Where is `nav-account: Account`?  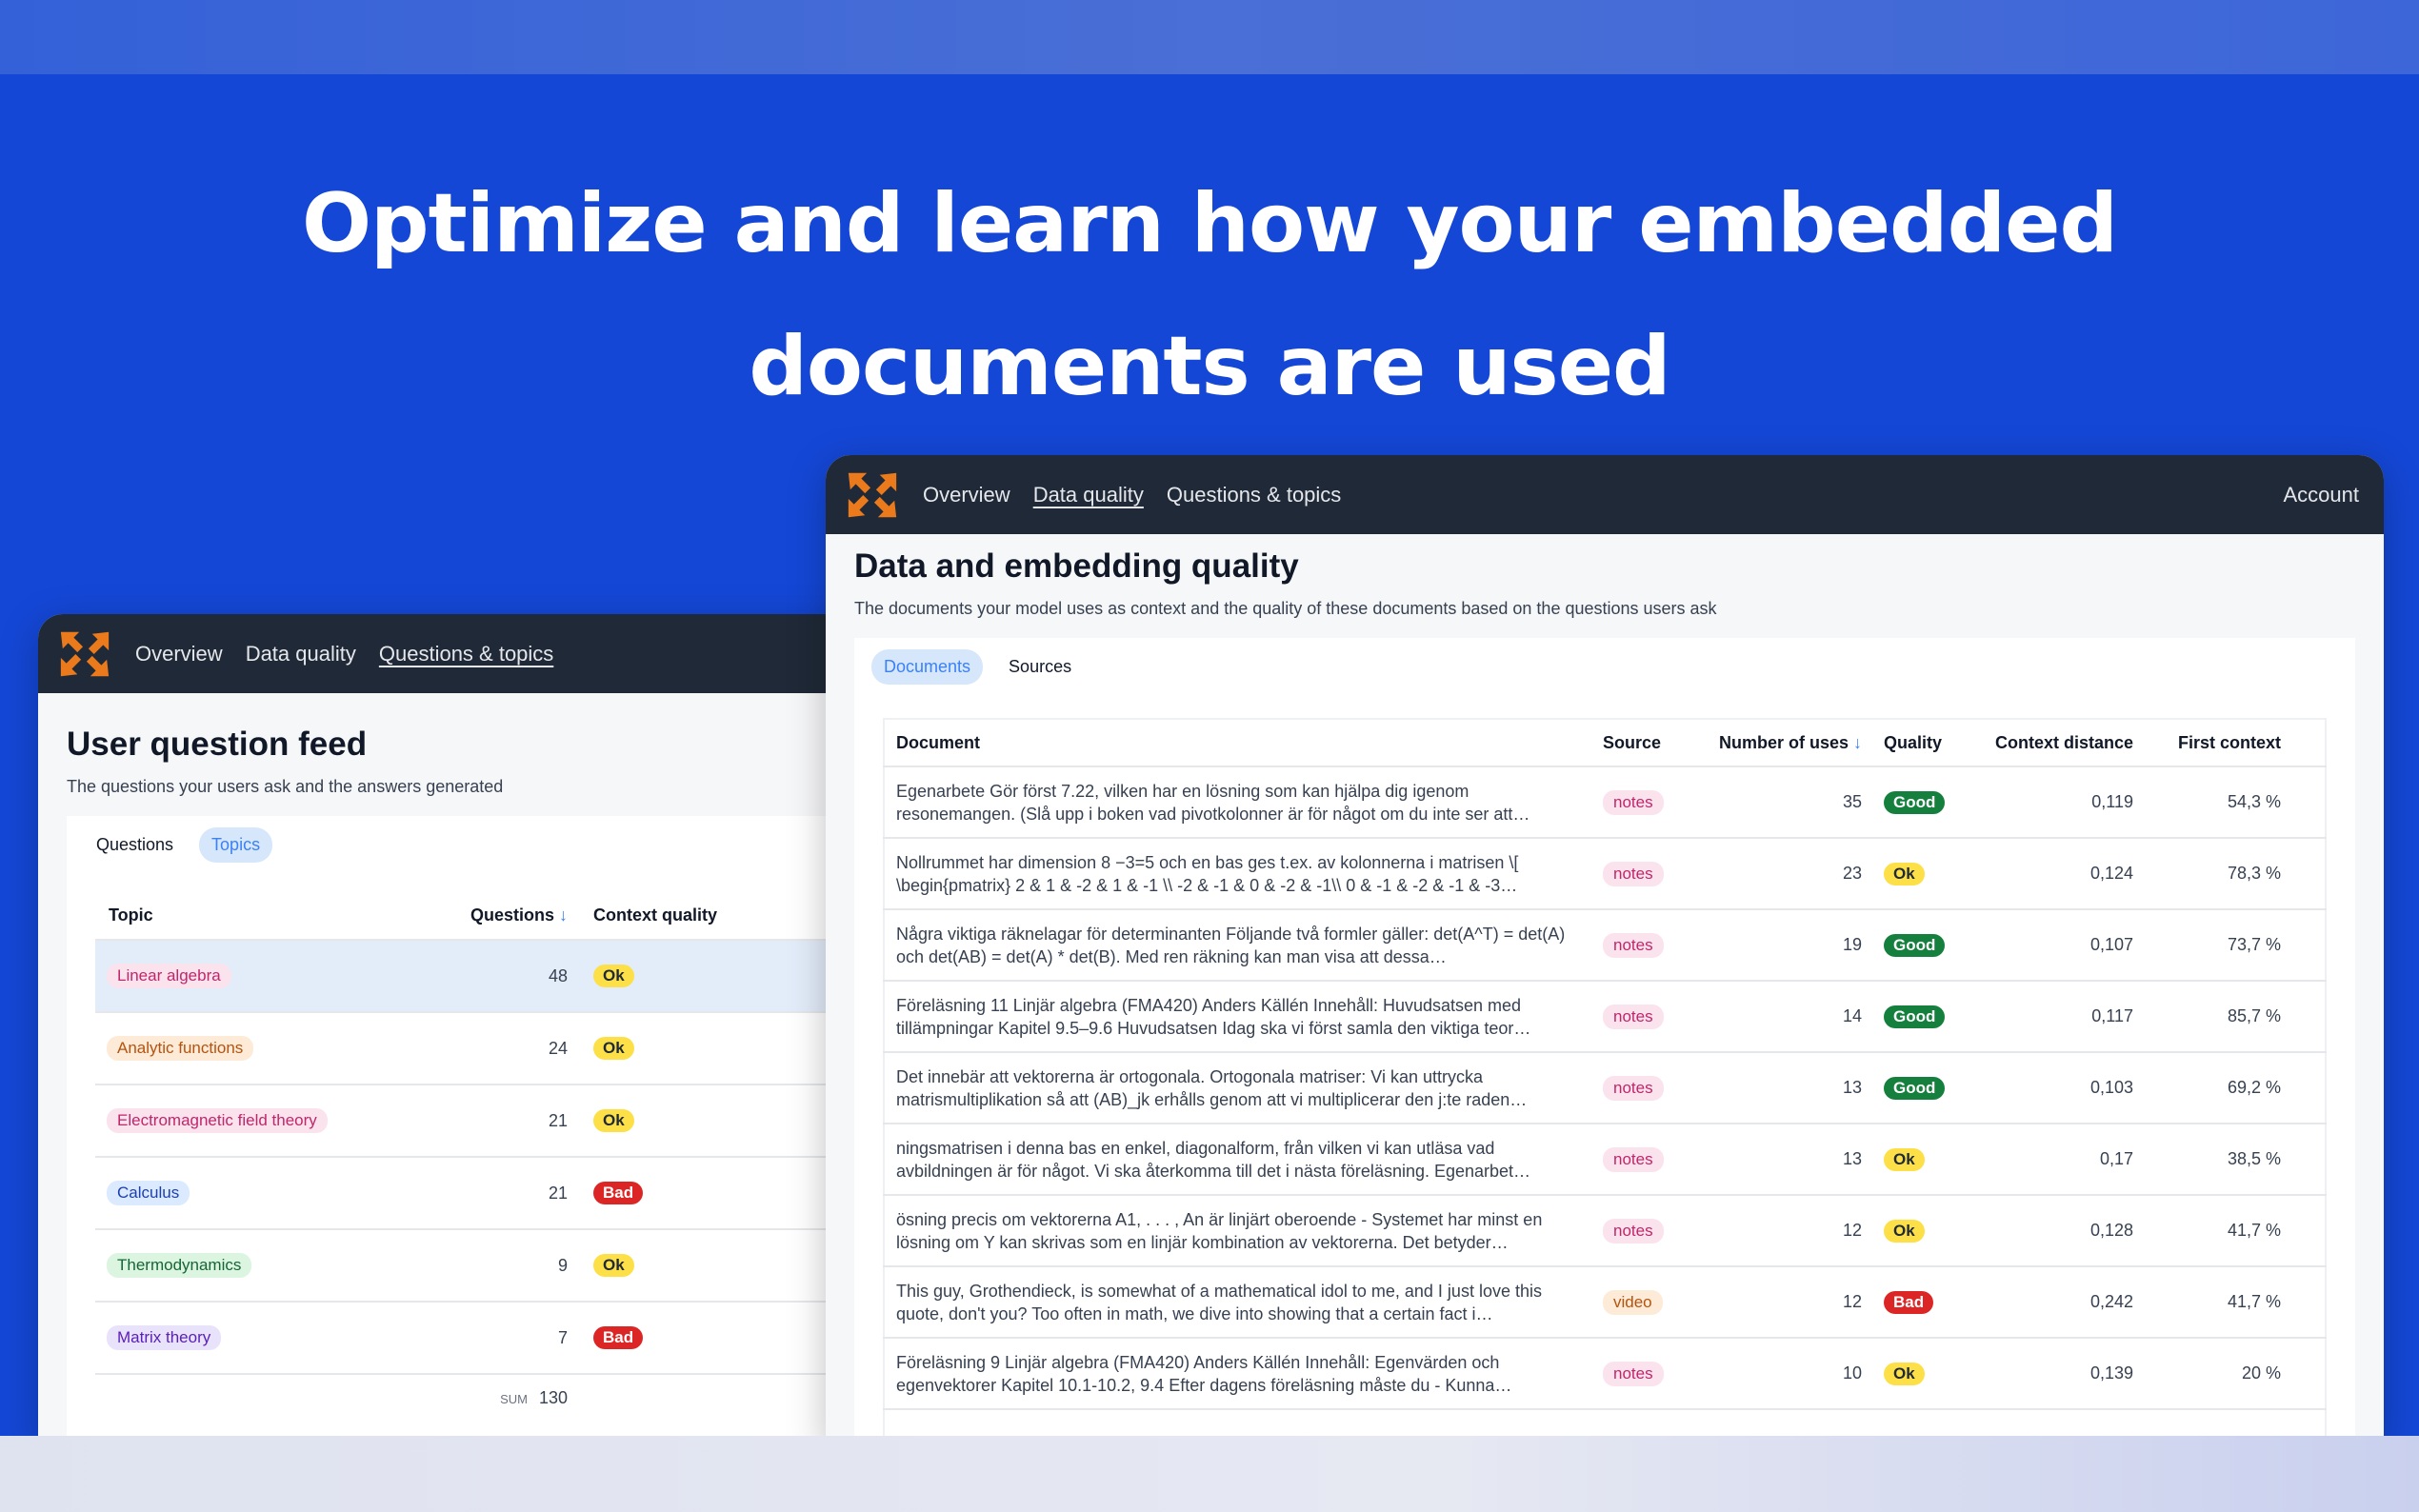 nav-account: Account is located at coordinates (2322, 495).